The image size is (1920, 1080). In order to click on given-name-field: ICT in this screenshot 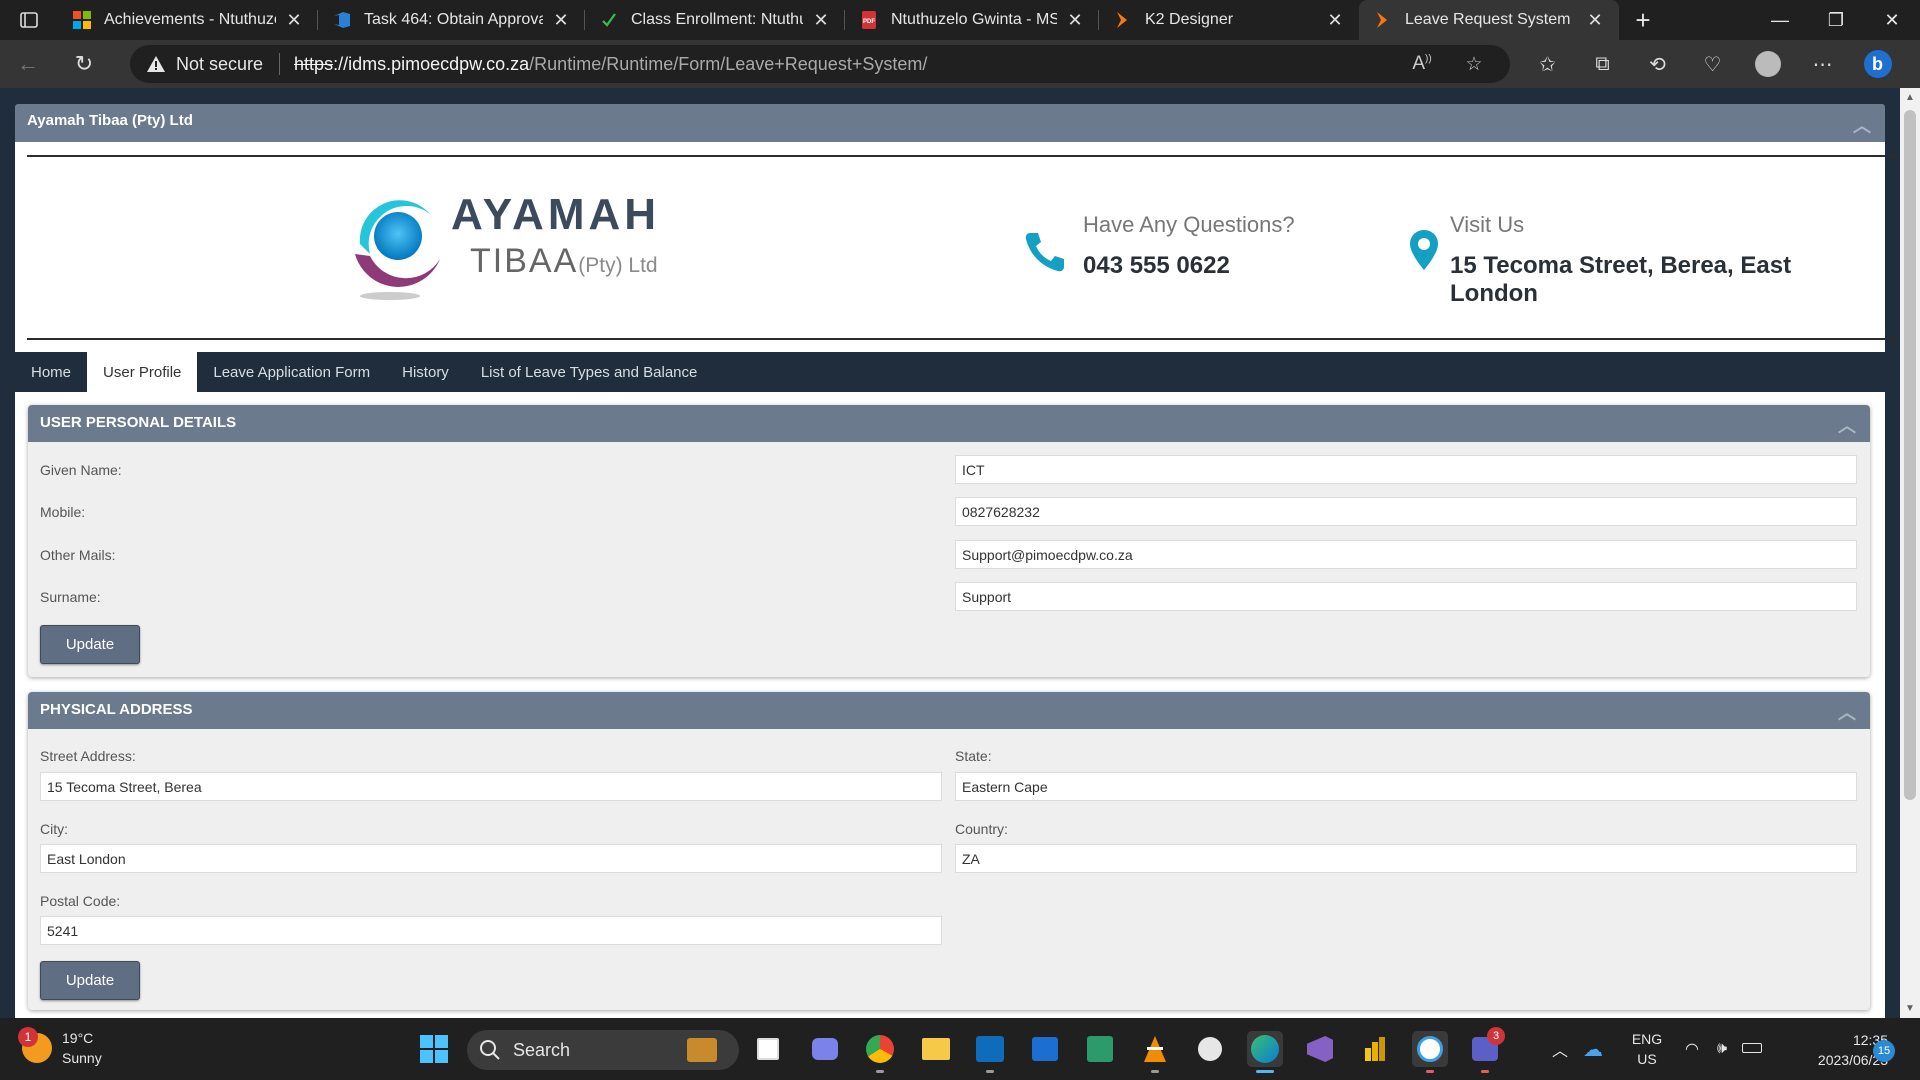, I will do `click(1406, 469)`.